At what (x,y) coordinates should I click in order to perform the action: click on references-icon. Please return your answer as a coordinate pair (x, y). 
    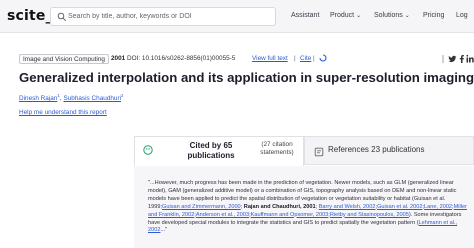
    Looking at the image, I should click on (319, 152).